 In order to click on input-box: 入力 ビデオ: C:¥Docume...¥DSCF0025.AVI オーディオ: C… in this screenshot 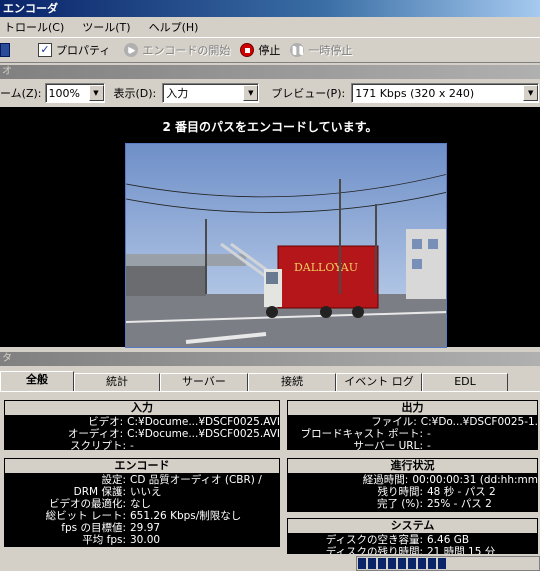, I will do `click(142, 425)`.